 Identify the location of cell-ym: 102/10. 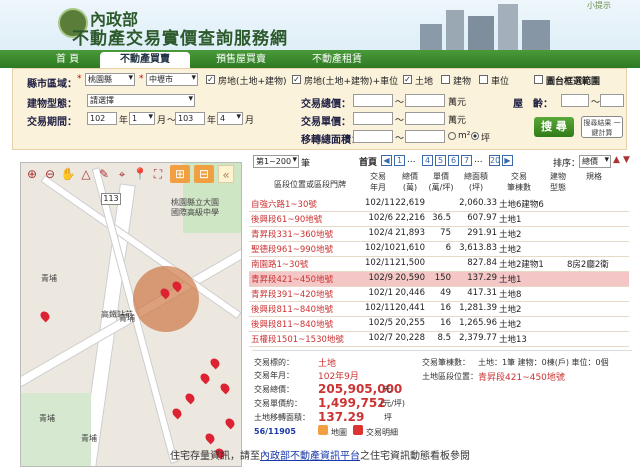
(380, 248).